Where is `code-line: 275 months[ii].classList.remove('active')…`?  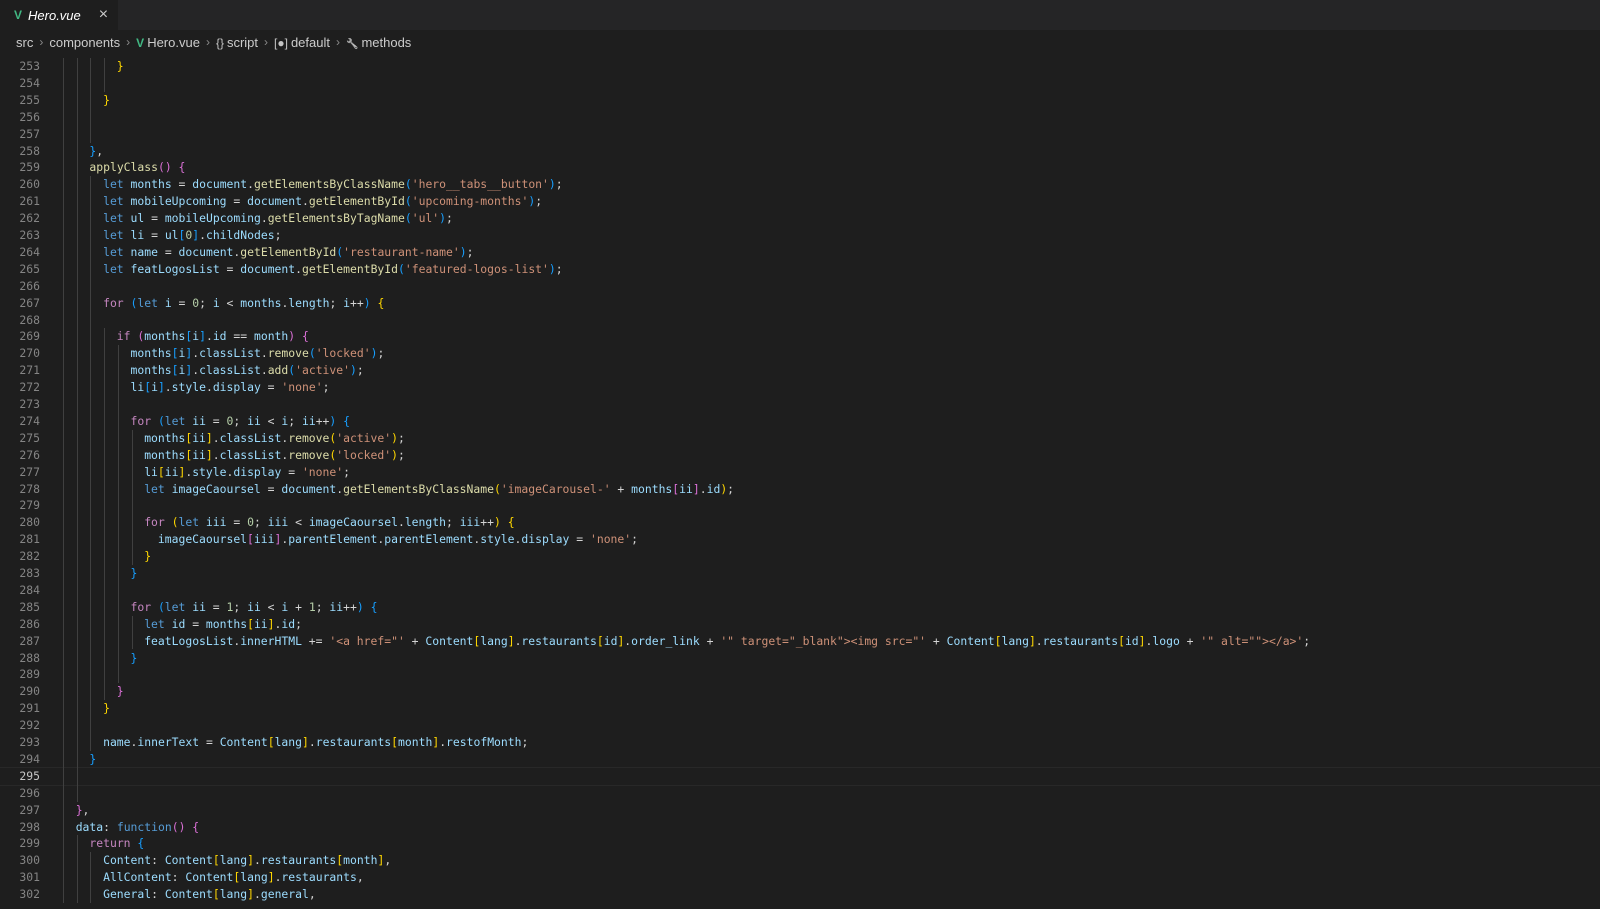
code-line: 275 months[ii].classList.remove('active')… is located at coordinates (800, 438).